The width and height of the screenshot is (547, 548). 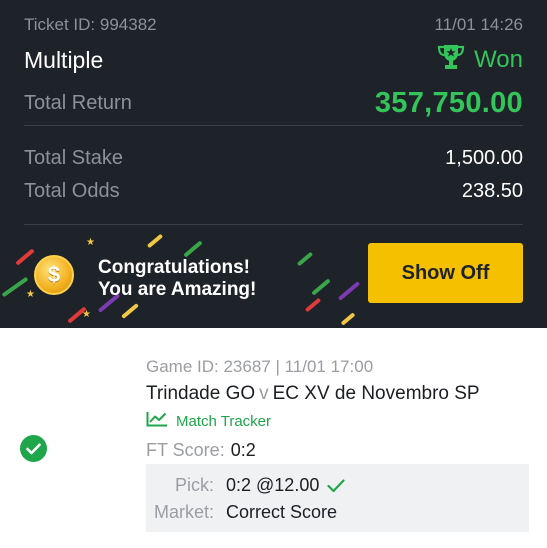 I want to click on game-info: Game ID: 23687 | 11/01 17:00, so click(x=260, y=366).